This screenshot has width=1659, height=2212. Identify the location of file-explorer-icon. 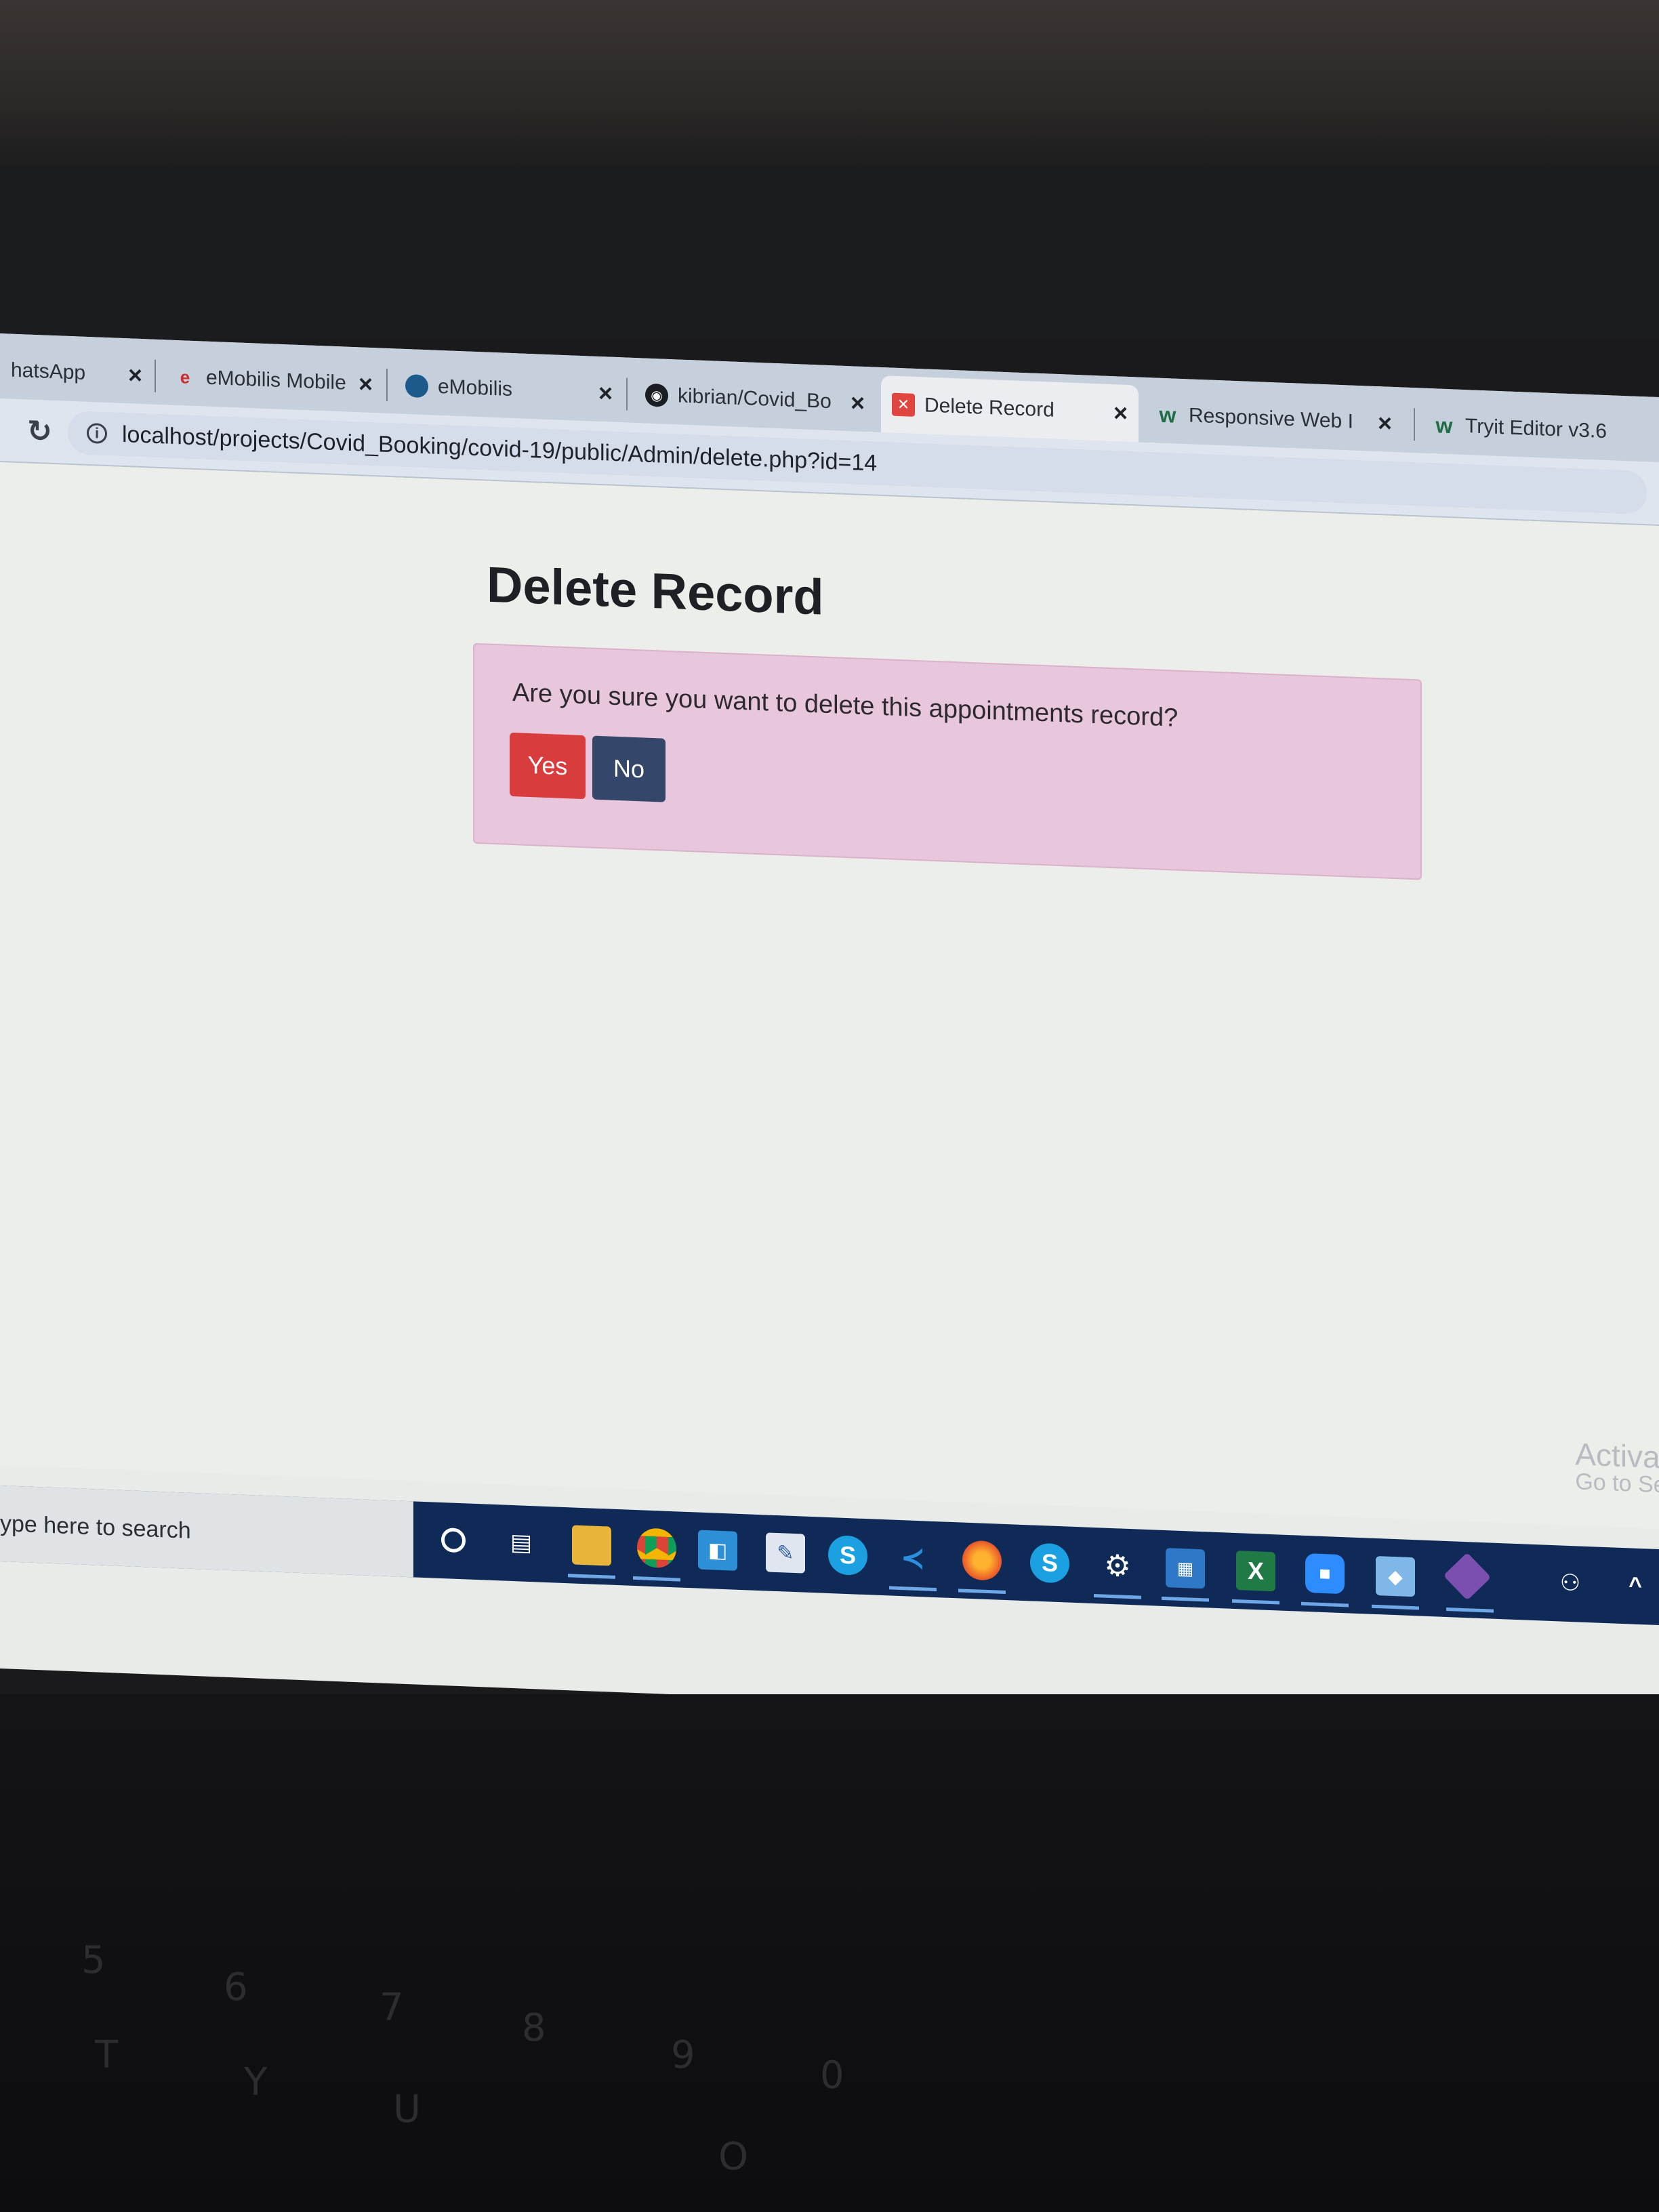
(591, 1545).